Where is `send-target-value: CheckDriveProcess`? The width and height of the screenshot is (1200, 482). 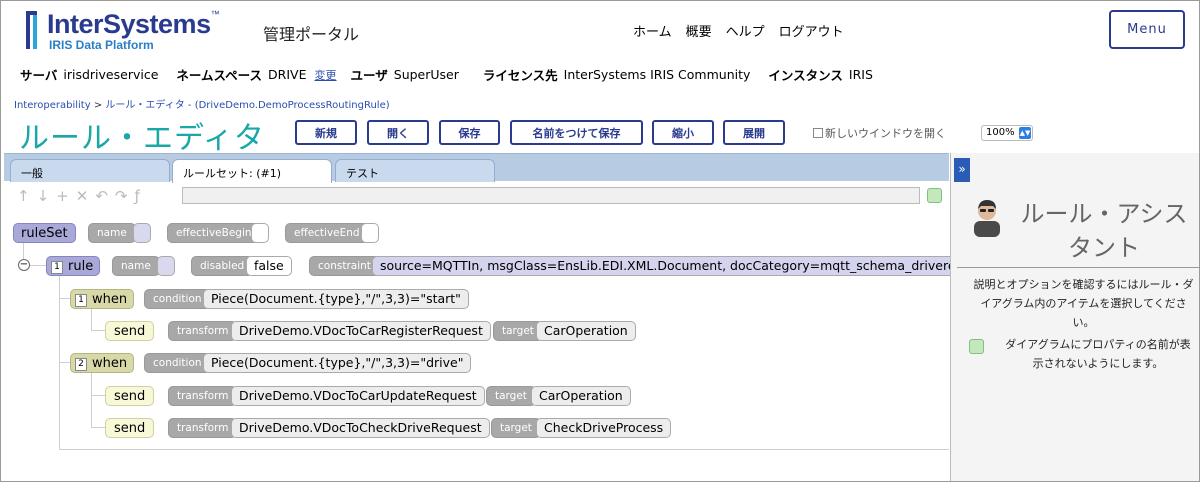 send-target-value: CheckDriveProcess is located at coordinates (604, 428).